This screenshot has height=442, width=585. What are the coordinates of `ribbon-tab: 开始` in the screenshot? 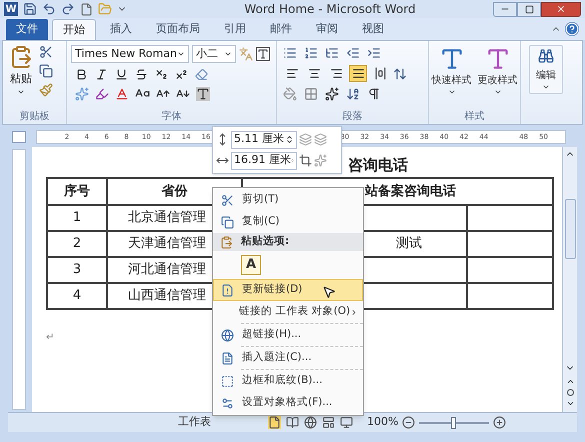 It's located at (74, 29).